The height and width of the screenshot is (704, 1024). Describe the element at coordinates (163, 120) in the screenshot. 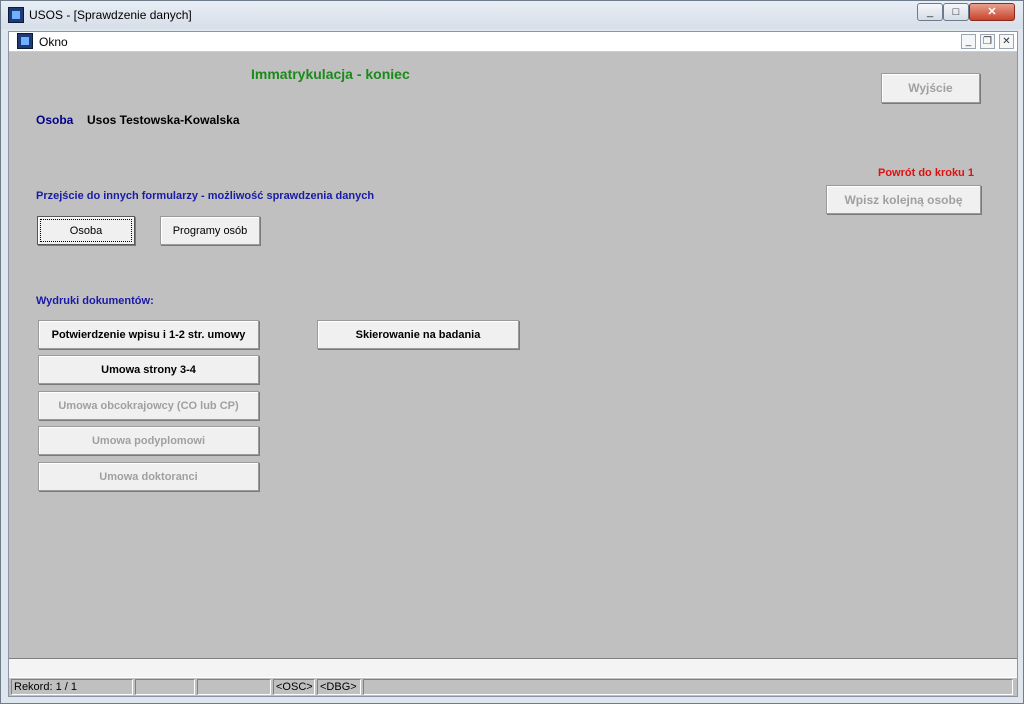

I see `person-name-value: Usos Testowska-Kowalska` at that location.